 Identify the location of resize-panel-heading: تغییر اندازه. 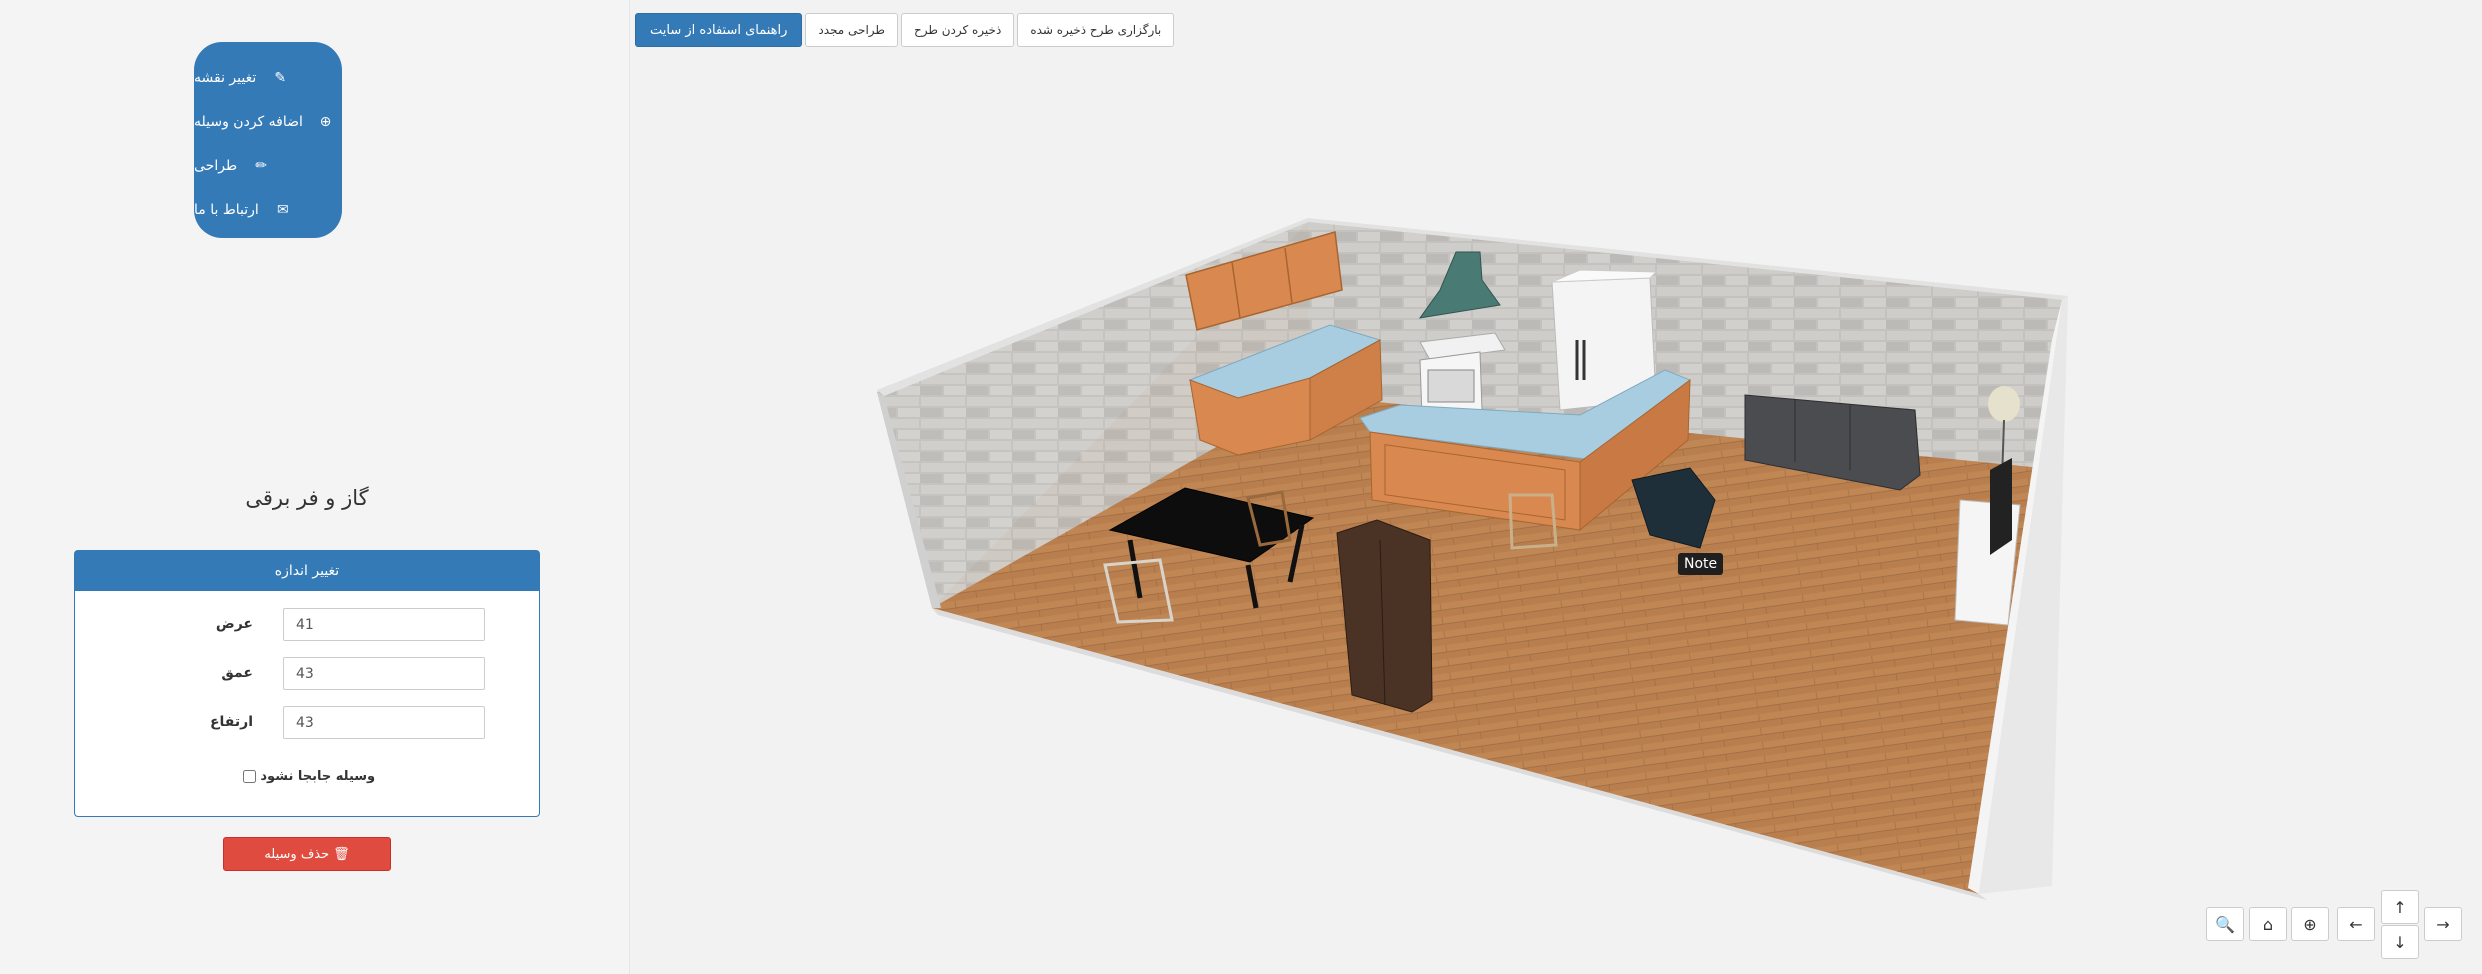
(307, 571).